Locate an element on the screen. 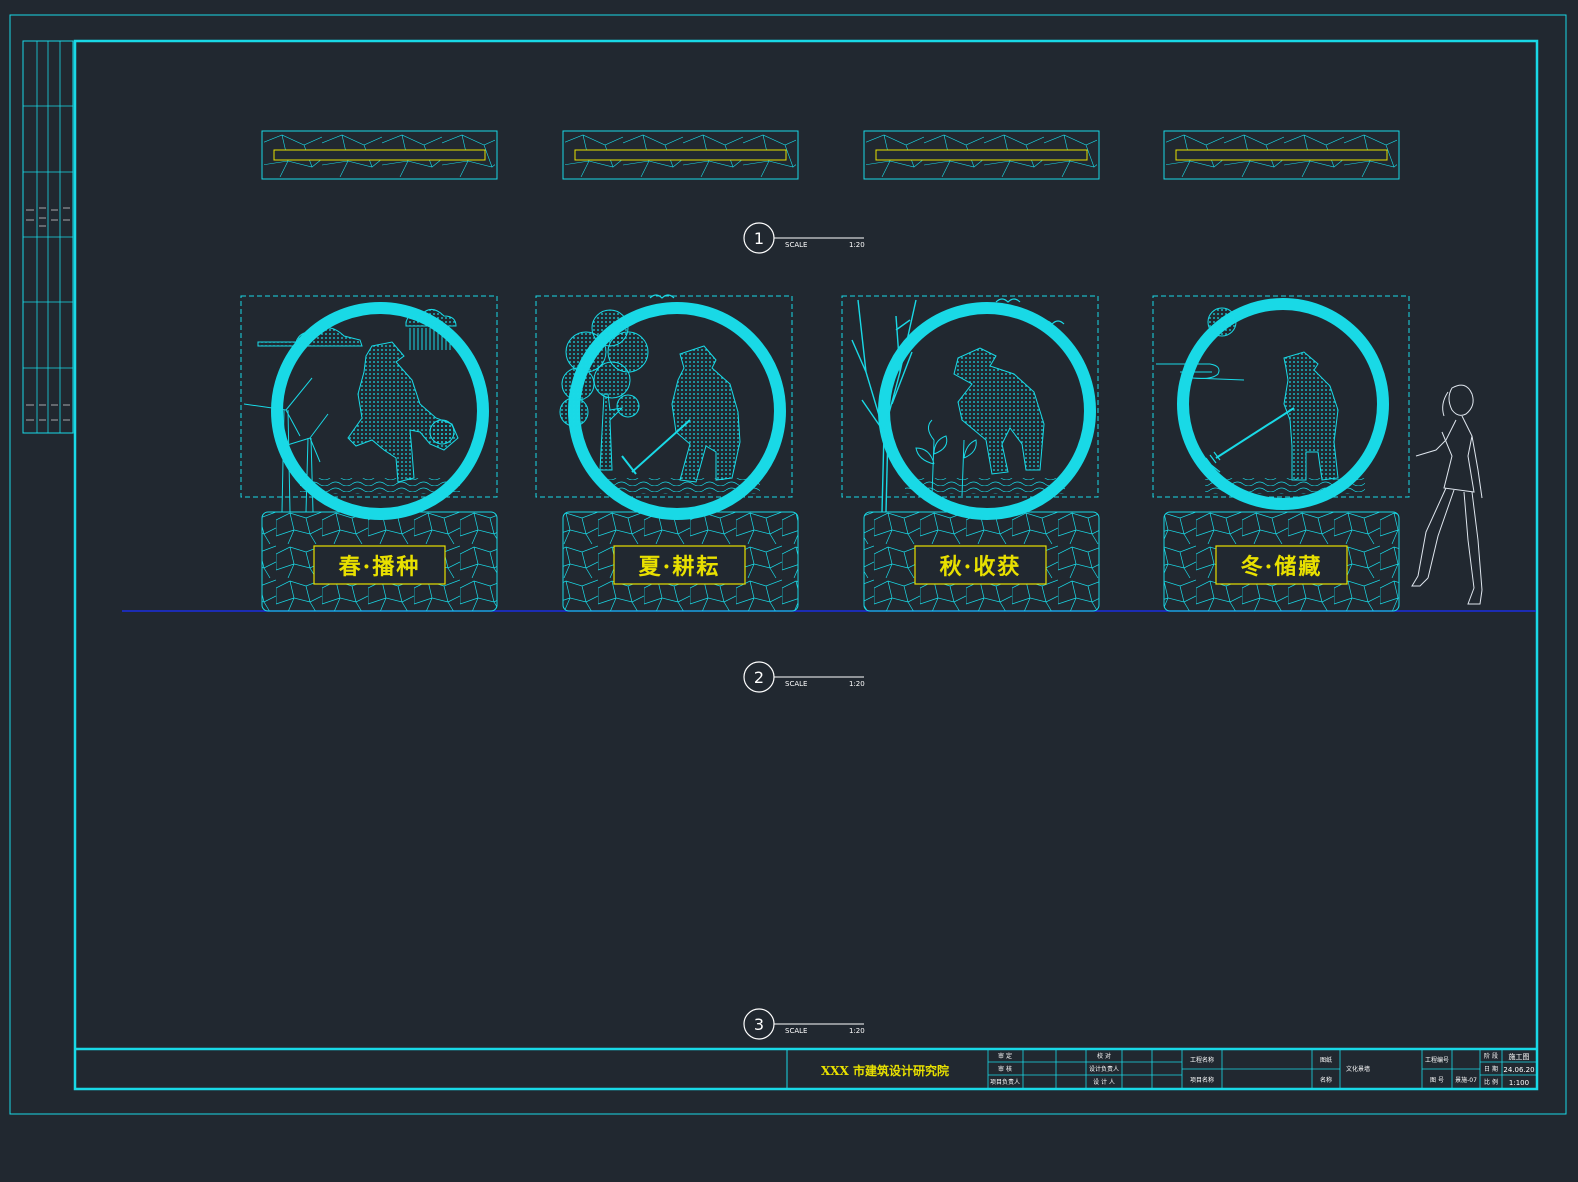  plan-view is located at coordinates (830, 155).